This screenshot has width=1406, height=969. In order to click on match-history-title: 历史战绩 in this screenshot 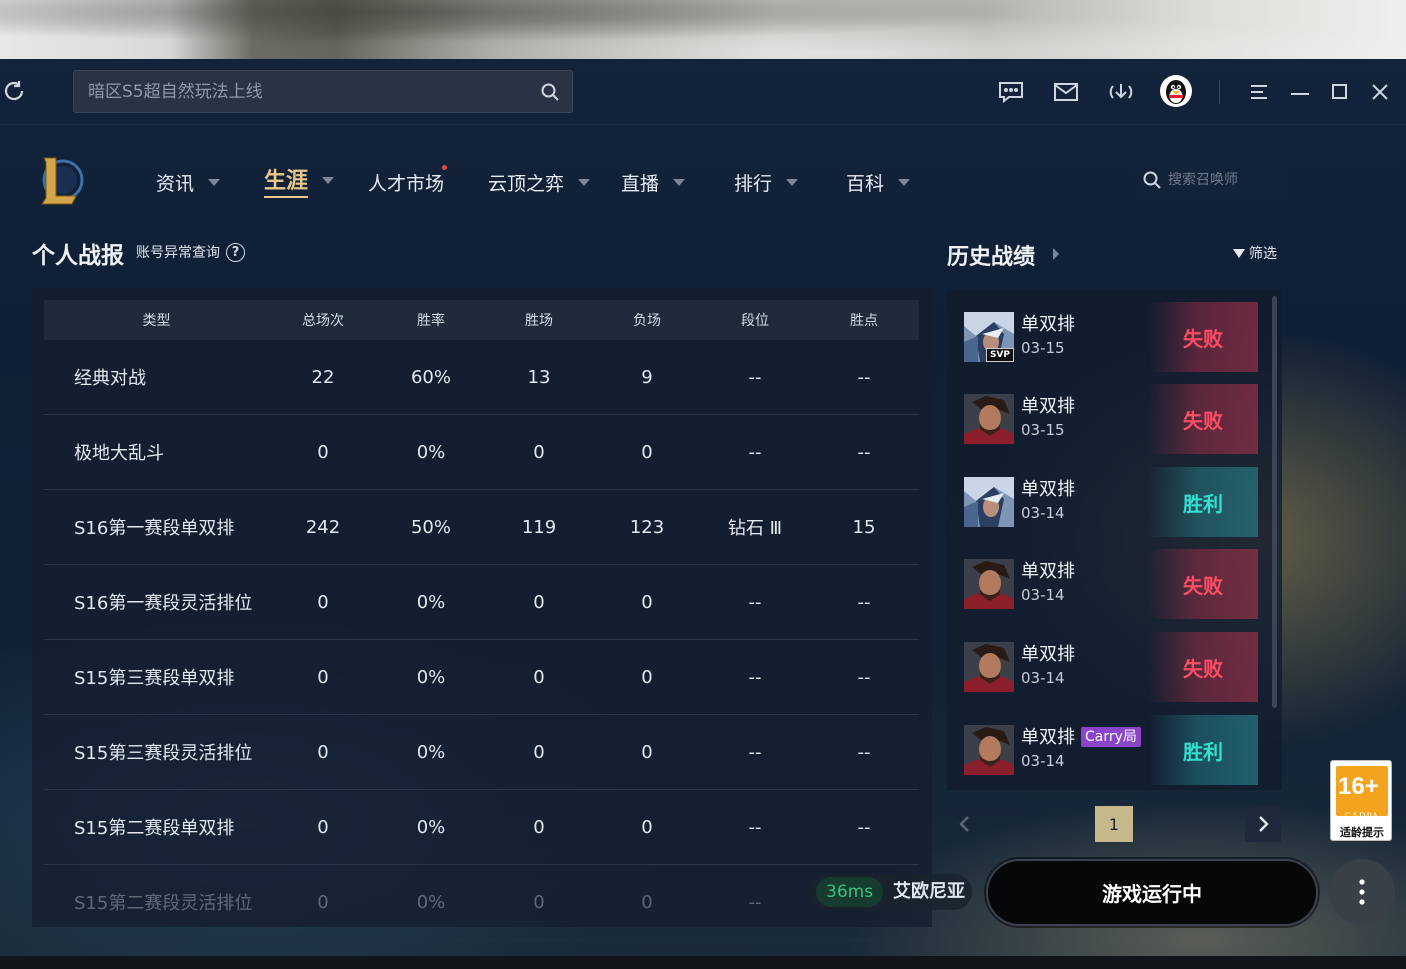, I will do `click(991, 255)`.